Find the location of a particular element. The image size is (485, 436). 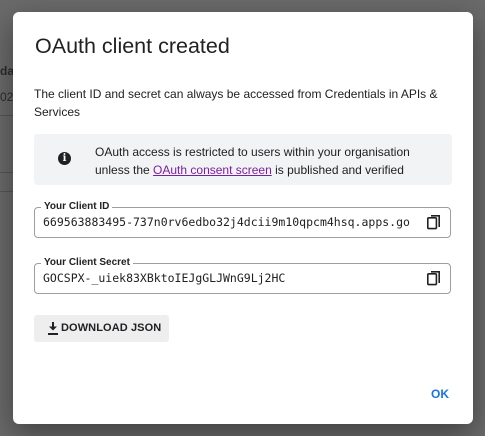

info-text-after: is published and verified is located at coordinates (337, 170).